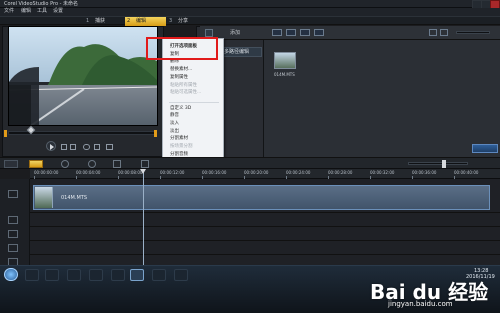 The image size is (500, 313). I want to click on context-menu-separator, so click(194, 102).